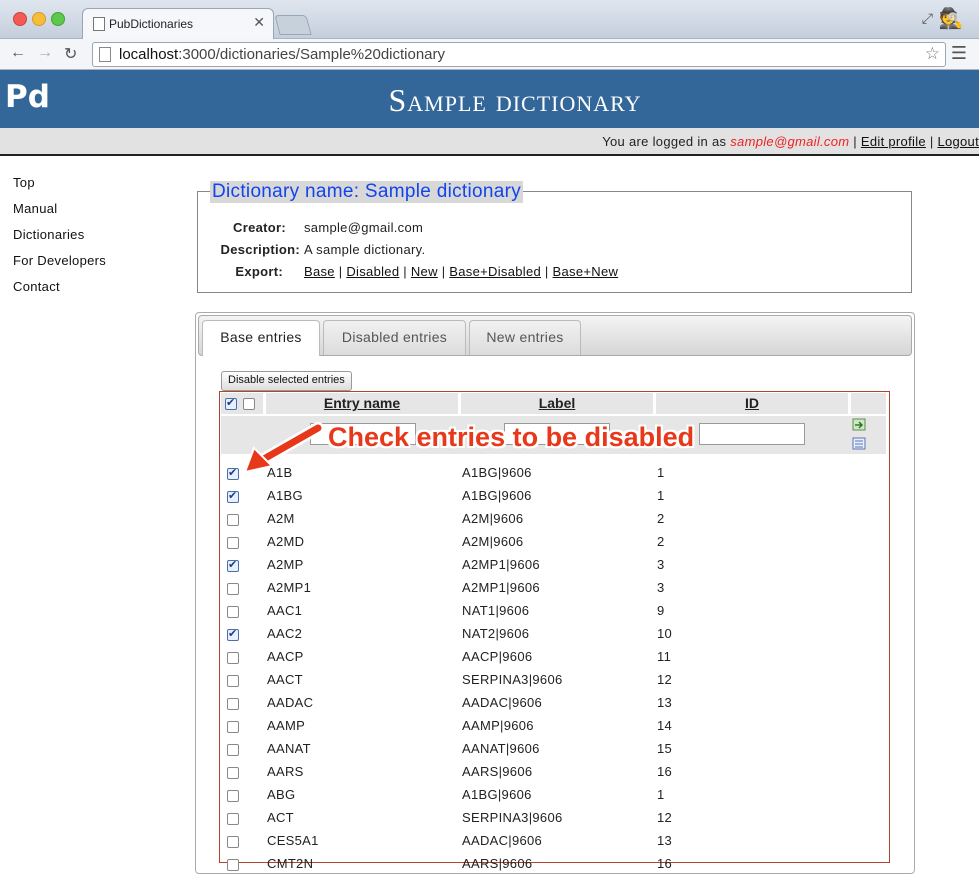 The image size is (979, 874). Describe the element at coordinates (362, 403) in the screenshot. I see `entry-name-header: Entry name` at that location.